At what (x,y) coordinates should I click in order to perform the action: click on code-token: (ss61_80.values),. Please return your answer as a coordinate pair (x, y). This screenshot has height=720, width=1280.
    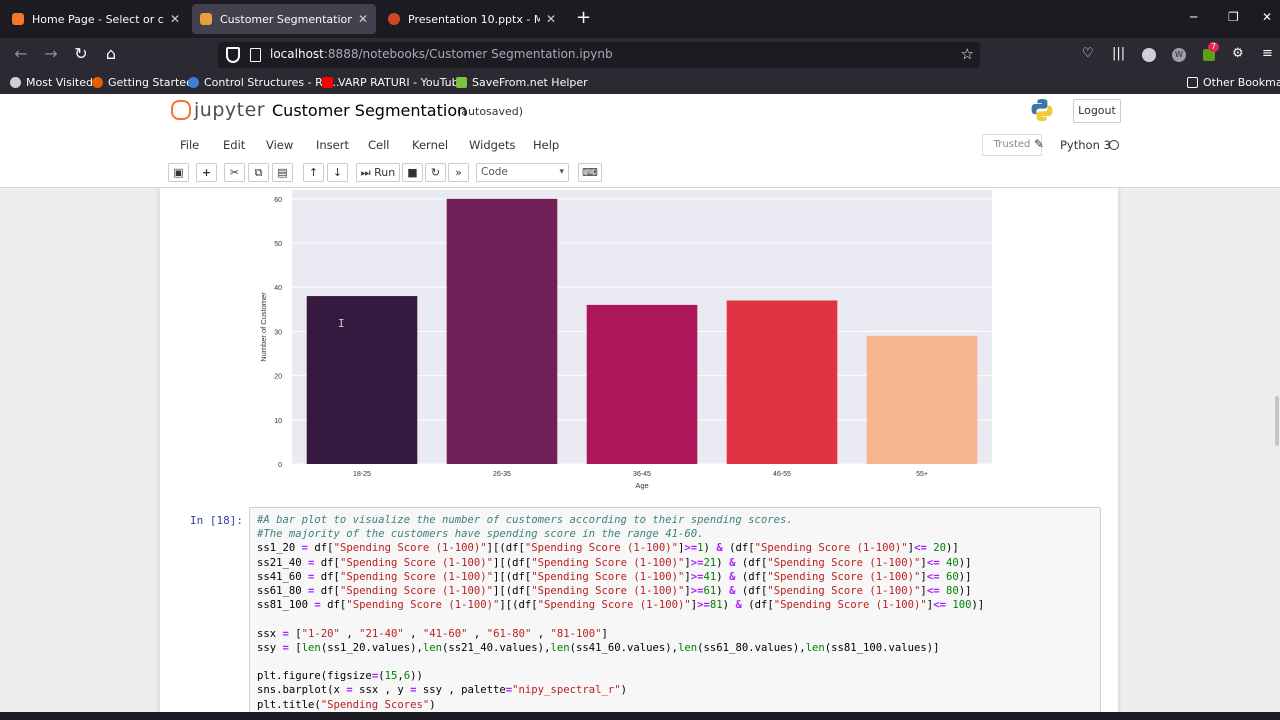
    Looking at the image, I should click on (751, 647).